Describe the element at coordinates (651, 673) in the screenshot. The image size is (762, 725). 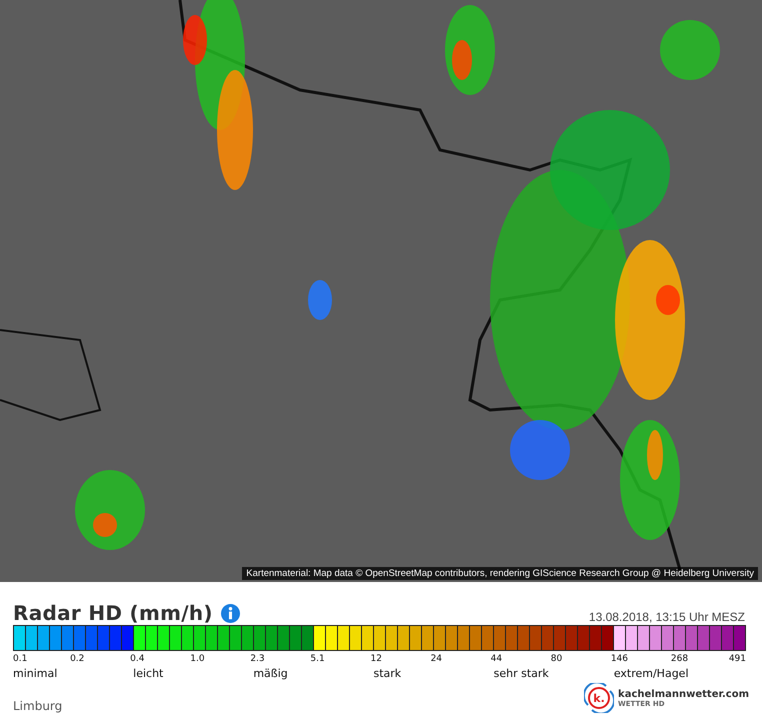
I see `intensity-category-label: extrem/Hagel` at that location.